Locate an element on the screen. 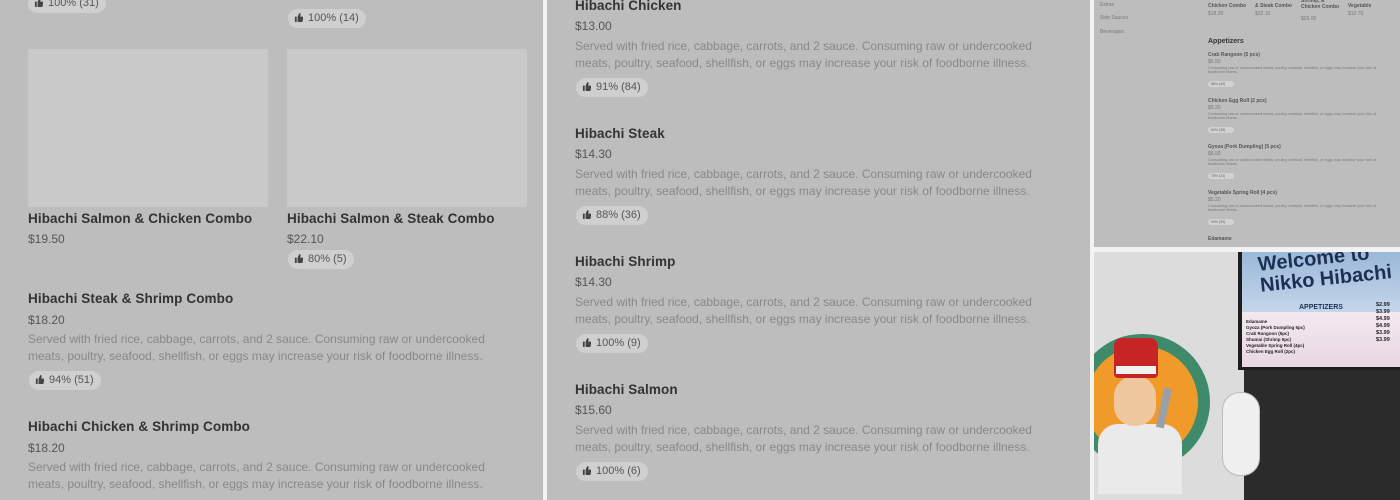 The image size is (1400, 500). tv-menu-line: Chicken Egg Roll (2pc) is located at coordinates (1271, 351).